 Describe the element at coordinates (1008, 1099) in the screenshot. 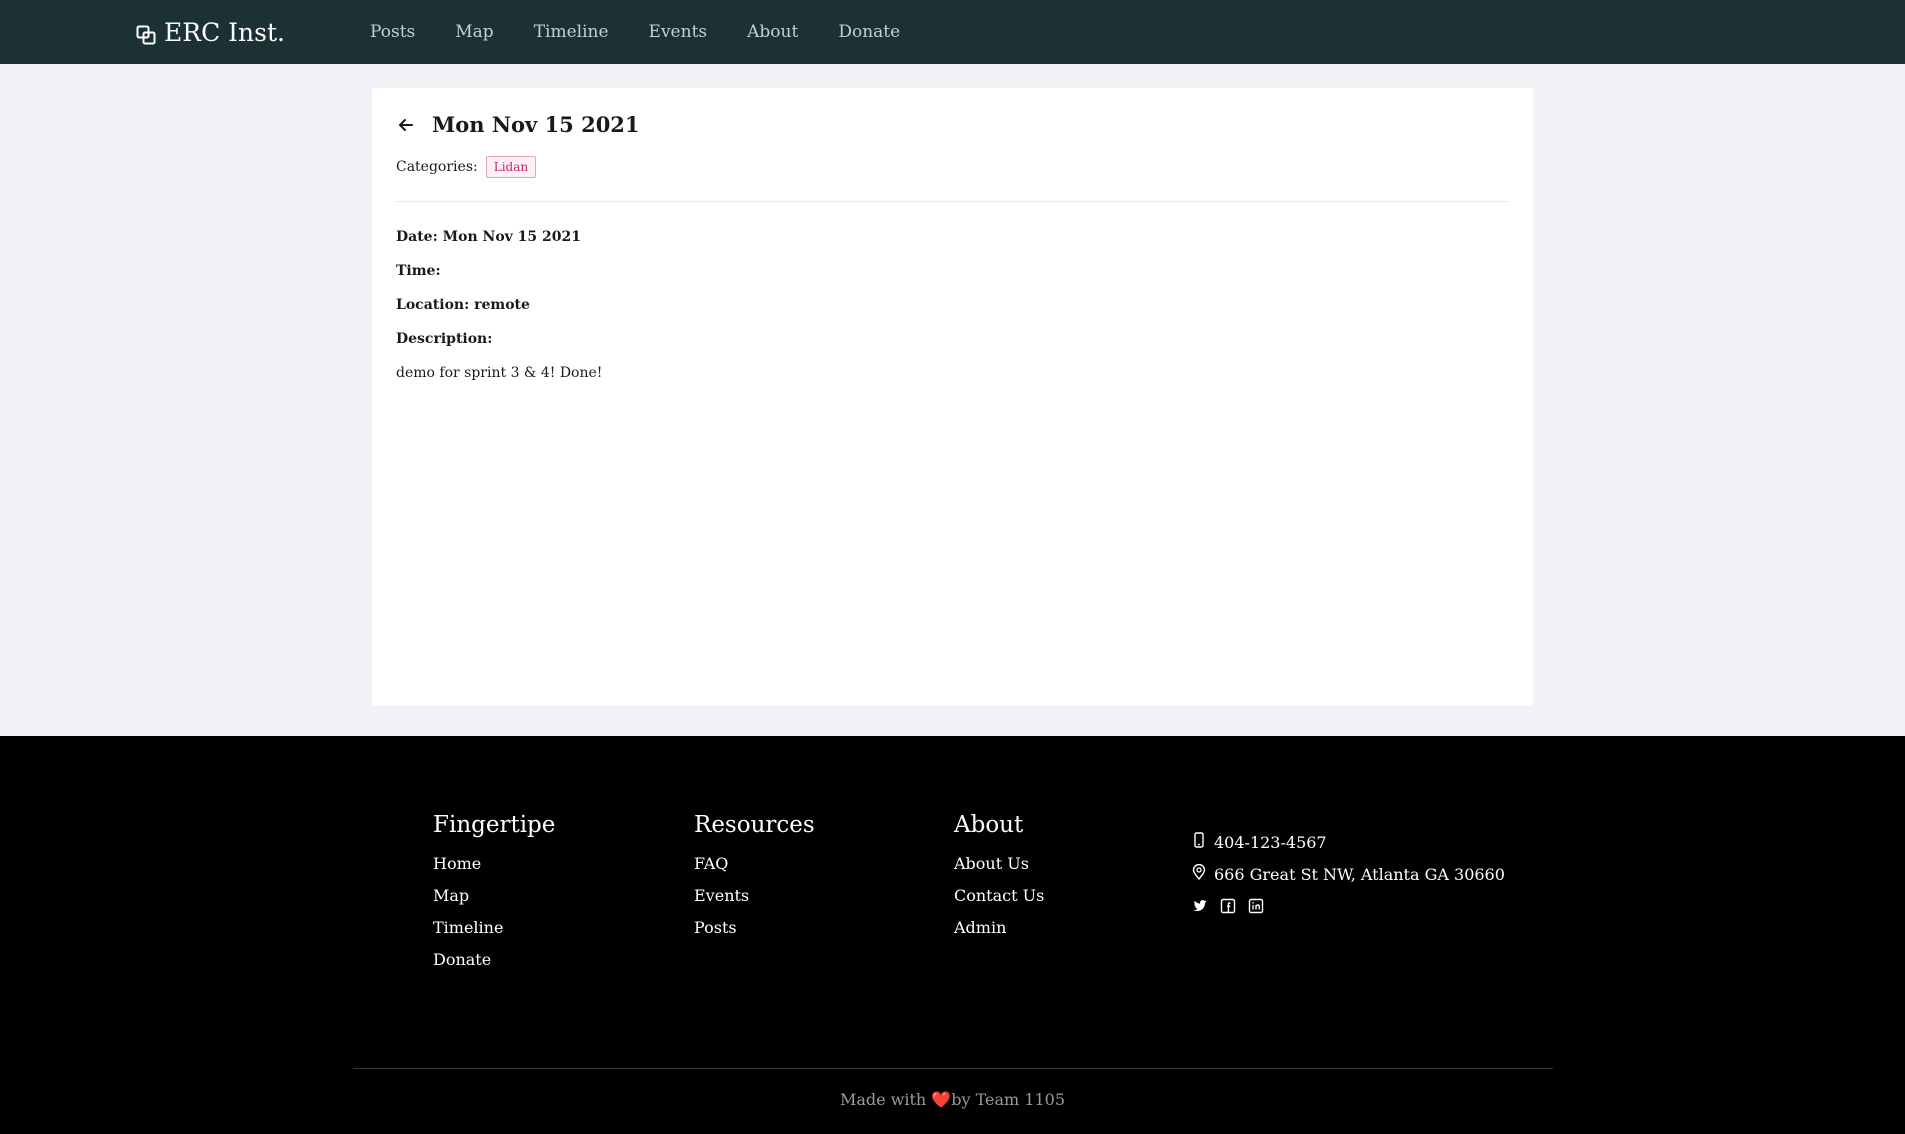

I see `made-with-suffix: by Team 1105` at that location.